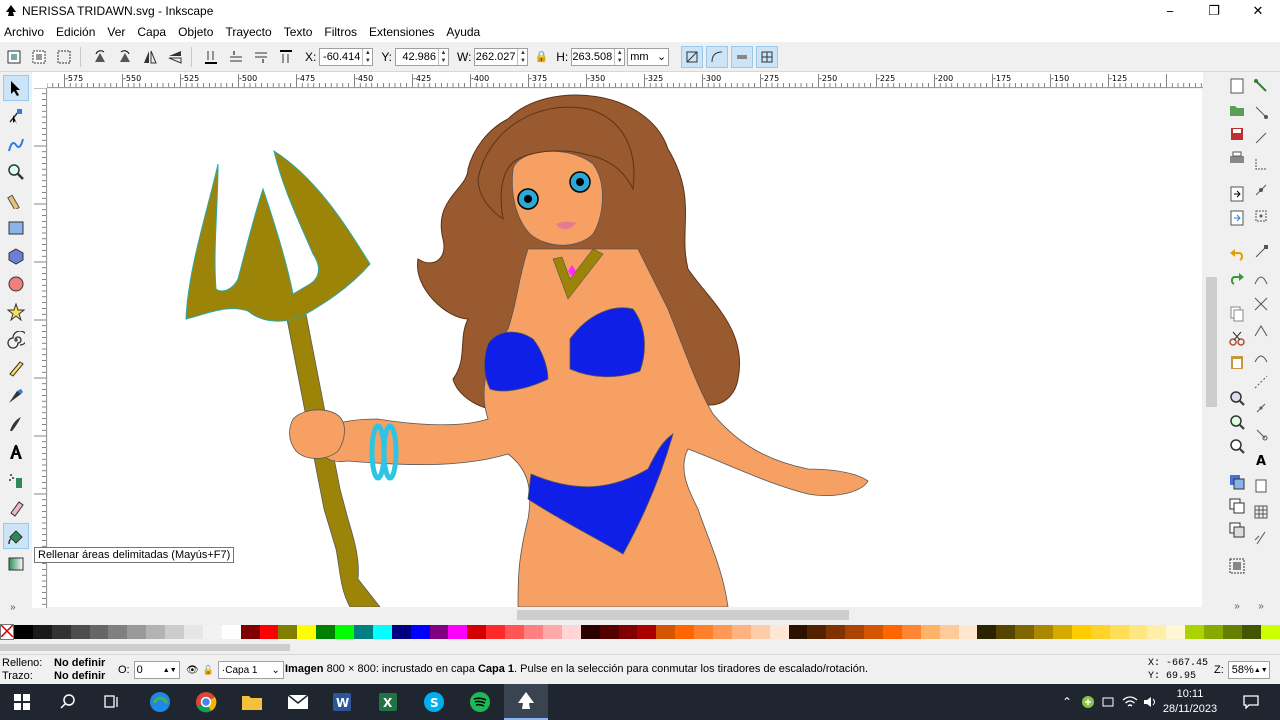  What do you see at coordinates (692, 56) in the screenshot?
I see `scale-stroke-toggle` at bounding box center [692, 56].